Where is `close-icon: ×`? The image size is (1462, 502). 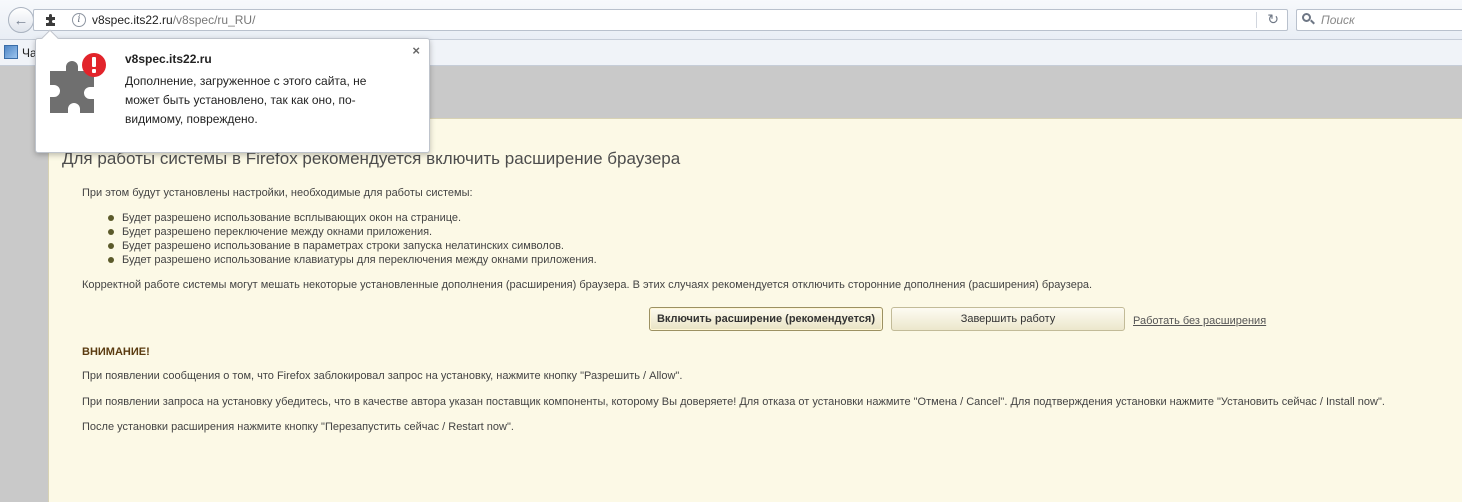 close-icon: × is located at coordinates (416, 50).